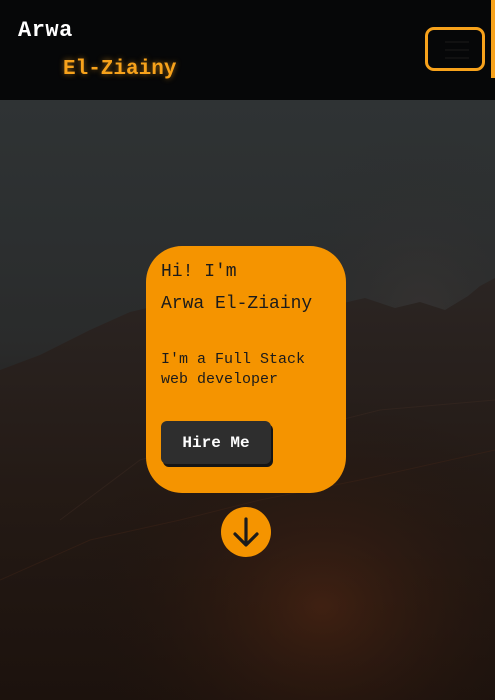 The width and height of the screenshot is (495, 700). I want to click on menu-toggle-button, so click(455, 49).